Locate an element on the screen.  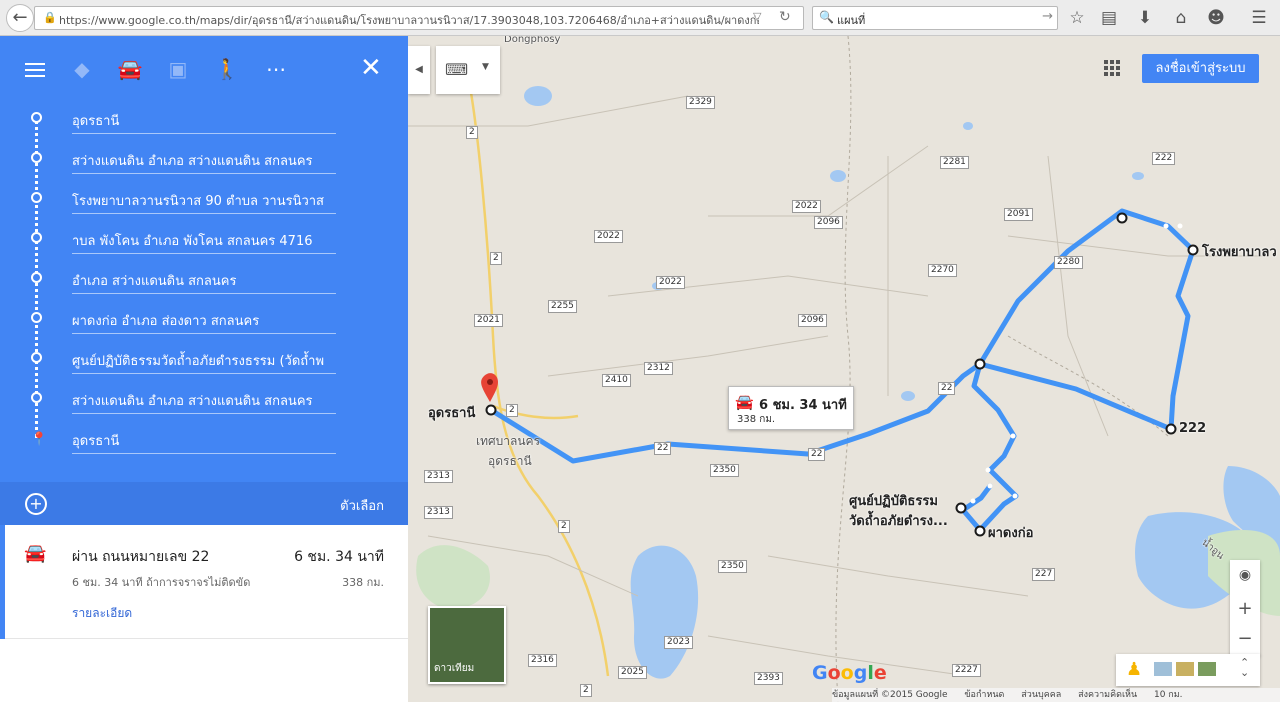
map-label: อุดรธานี is located at coordinates (510, 461).